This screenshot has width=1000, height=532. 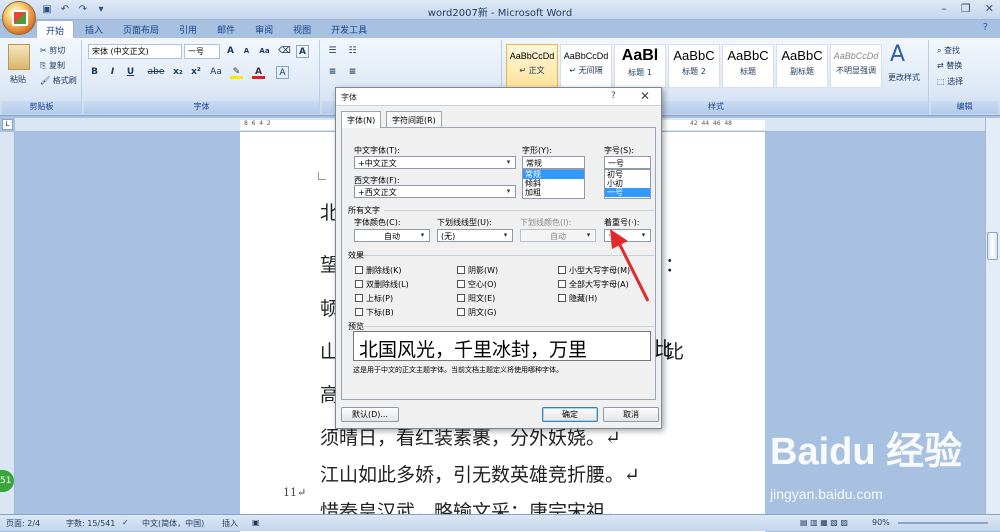 I want to click on tab-selector: L, so click(x=7, y=124).